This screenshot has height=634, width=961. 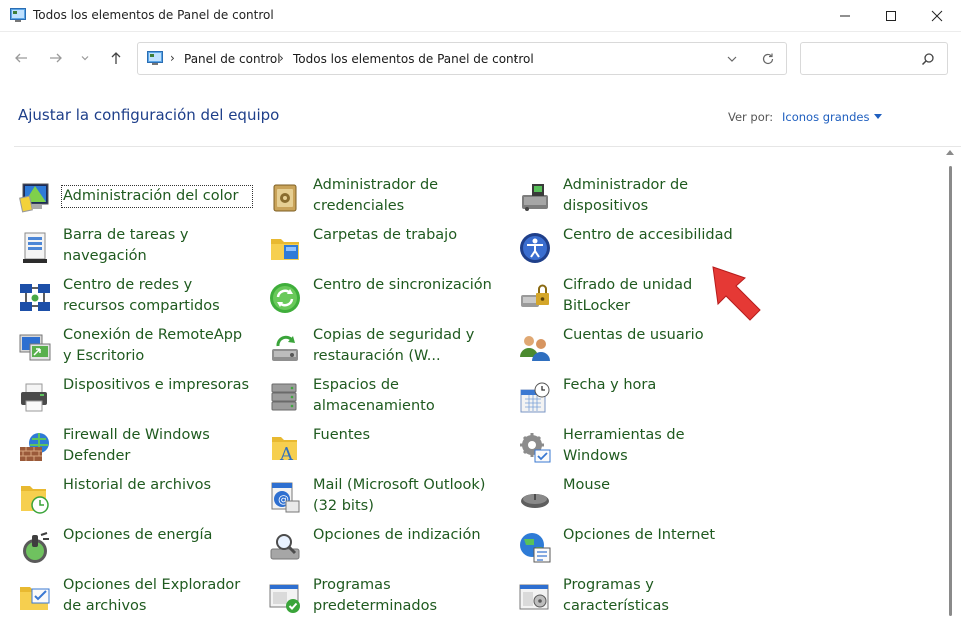 I want to click on work-folders-icon, so click(x=285, y=249).